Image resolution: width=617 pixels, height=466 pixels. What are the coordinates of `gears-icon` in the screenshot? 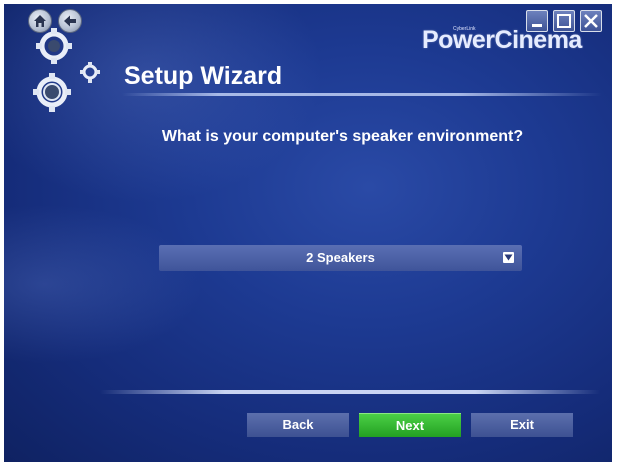 It's located at (66, 70).